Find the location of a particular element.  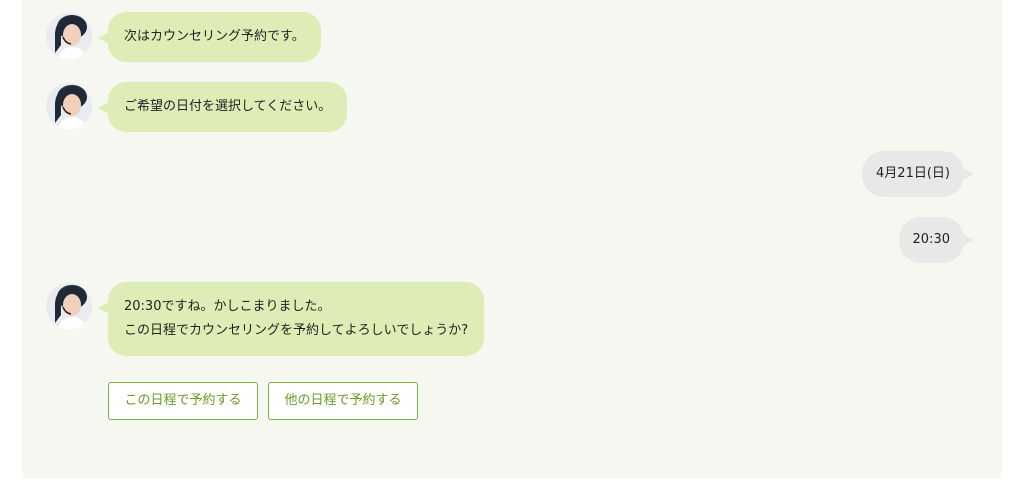

message-text: 次はカウンセリング予約です。 is located at coordinates (214, 36).